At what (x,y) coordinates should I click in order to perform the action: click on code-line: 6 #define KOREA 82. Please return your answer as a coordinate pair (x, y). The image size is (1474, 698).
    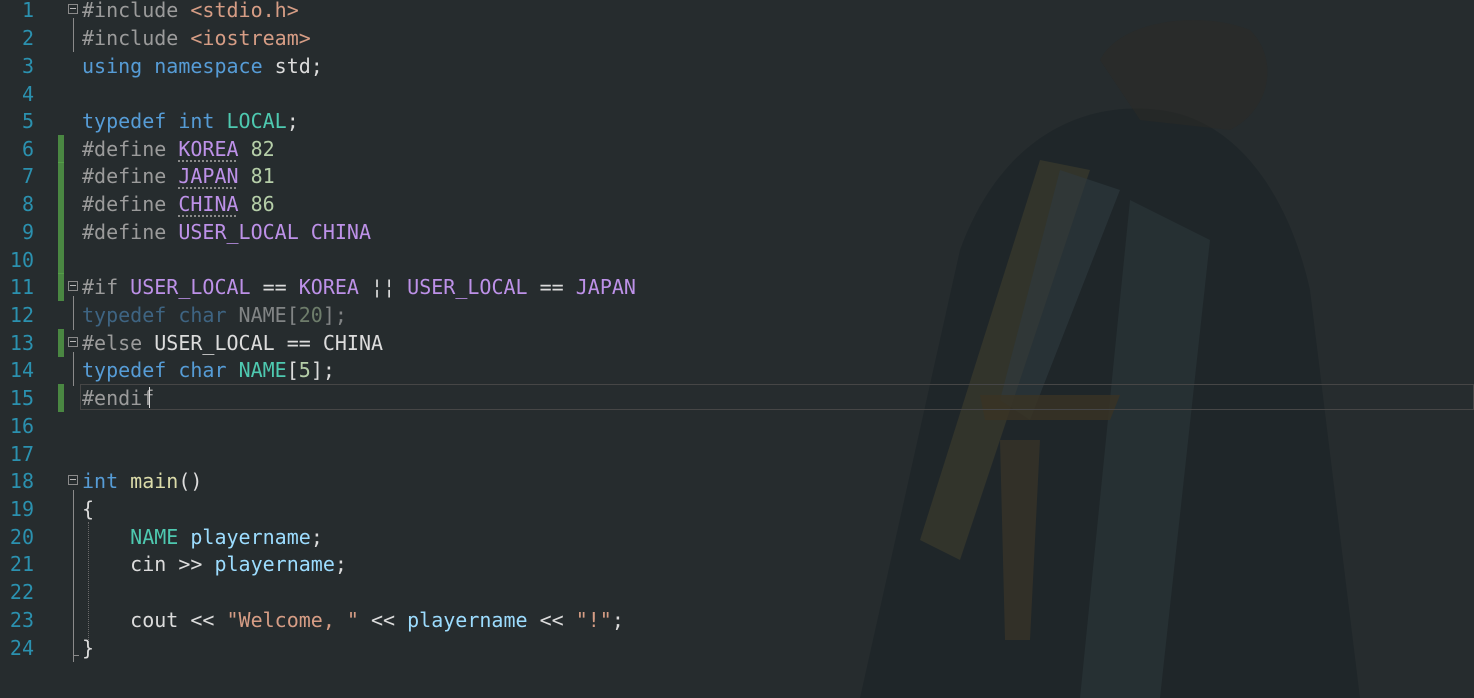
    Looking at the image, I should click on (737, 149).